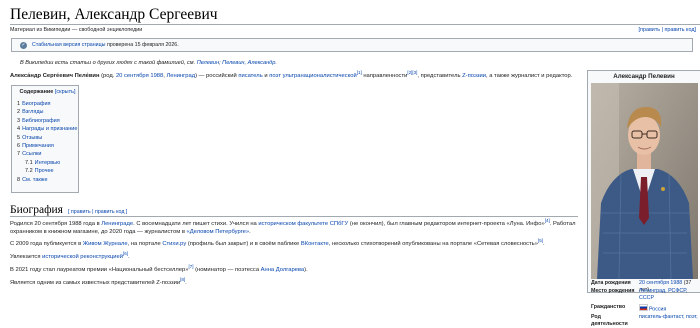 Image resolution: width=700 pixels, height=328 pixels. What do you see at coordinates (139, 76) in the screenshot?
I see `birth-date-link: 20 сентября 1988` at bounding box center [139, 76].